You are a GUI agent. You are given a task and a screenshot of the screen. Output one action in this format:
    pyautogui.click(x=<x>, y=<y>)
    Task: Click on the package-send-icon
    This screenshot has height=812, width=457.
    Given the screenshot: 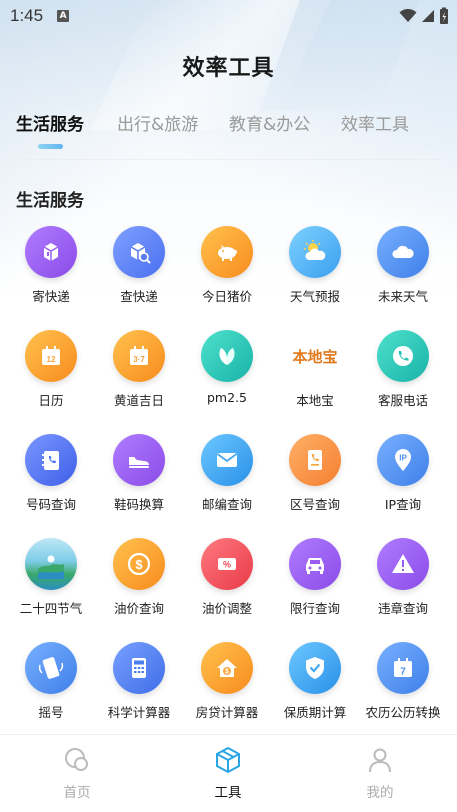 What is the action you would take?
    pyautogui.click(x=51, y=252)
    